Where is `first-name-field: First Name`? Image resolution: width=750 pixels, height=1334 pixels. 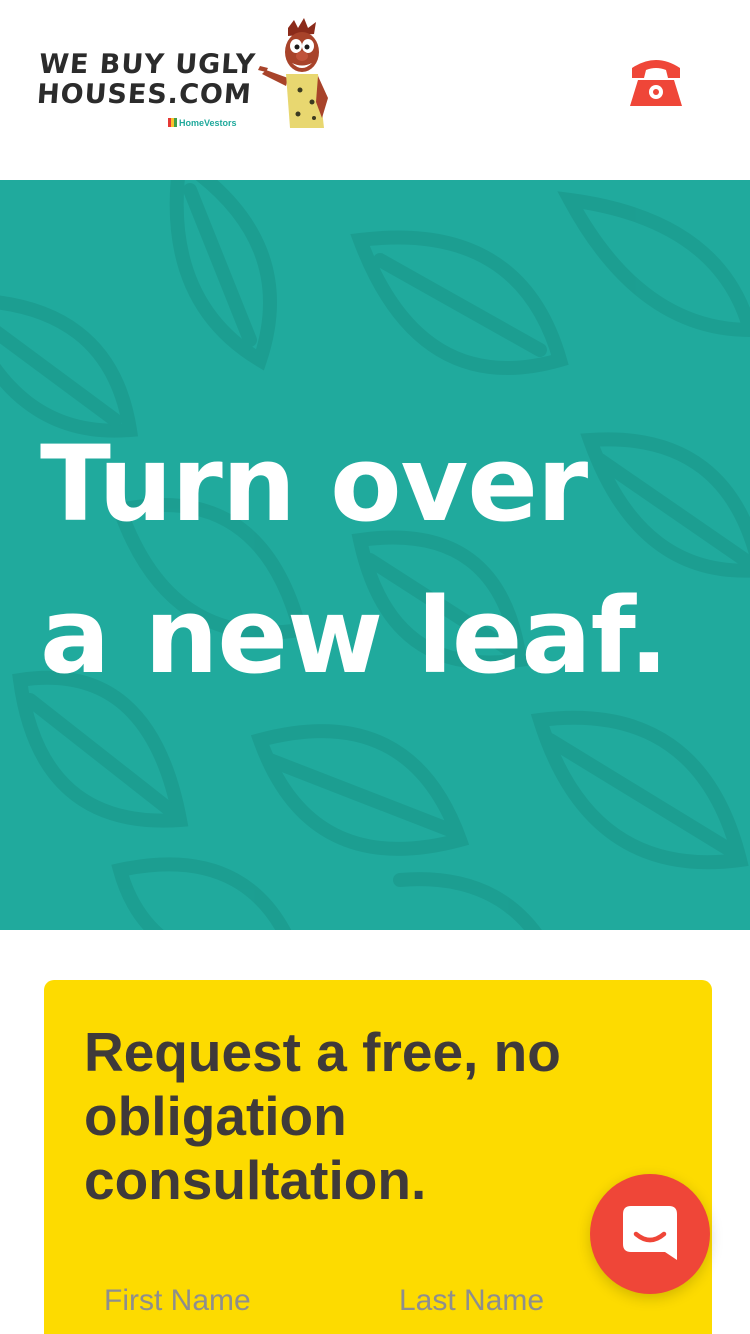 first-name-field: First Name is located at coordinates (177, 1301).